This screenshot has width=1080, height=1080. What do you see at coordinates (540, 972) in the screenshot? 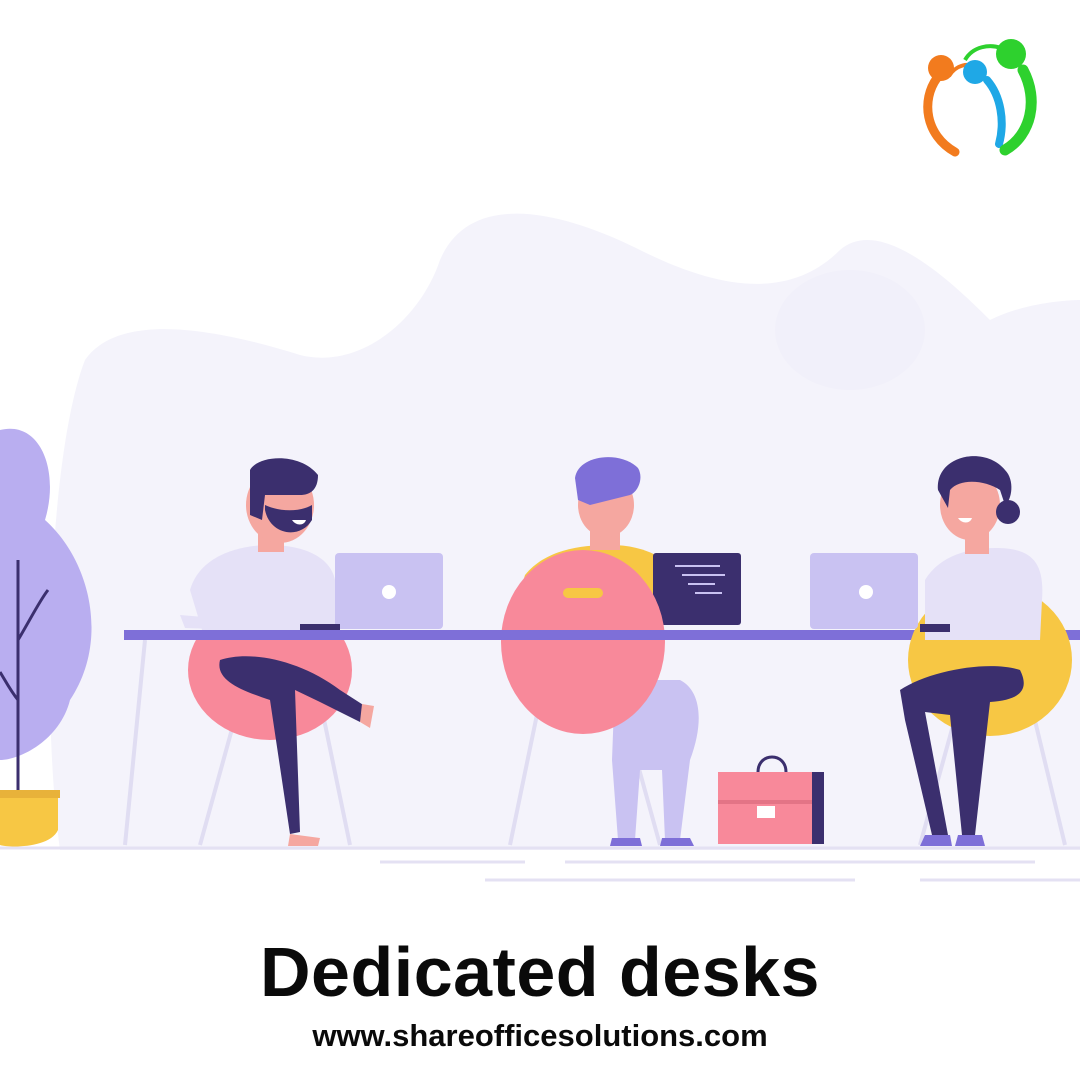
I see `headline: Dedicated desks` at bounding box center [540, 972].